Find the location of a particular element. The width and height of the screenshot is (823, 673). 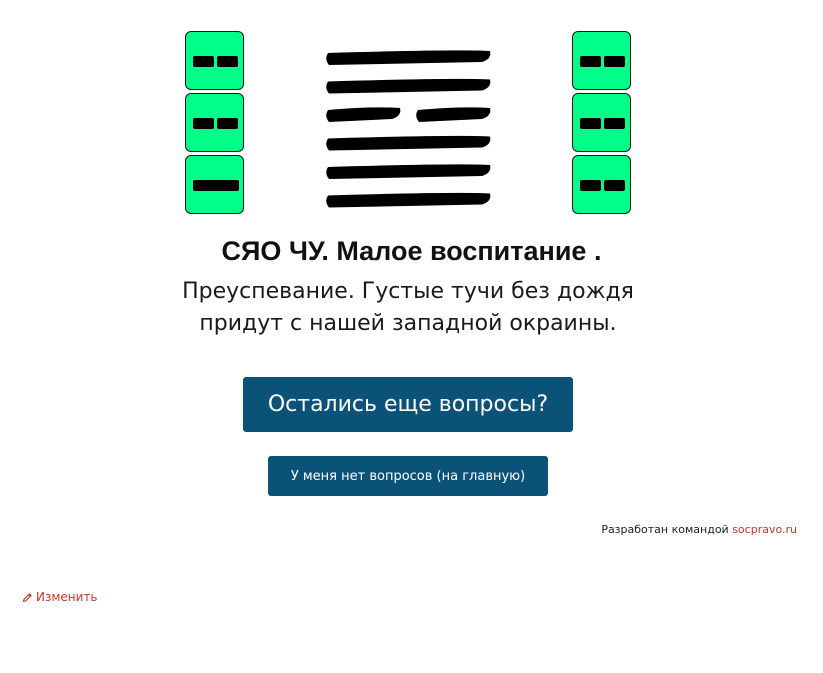

more-questions-button: Остались еще вопросы? is located at coordinates (408, 404).